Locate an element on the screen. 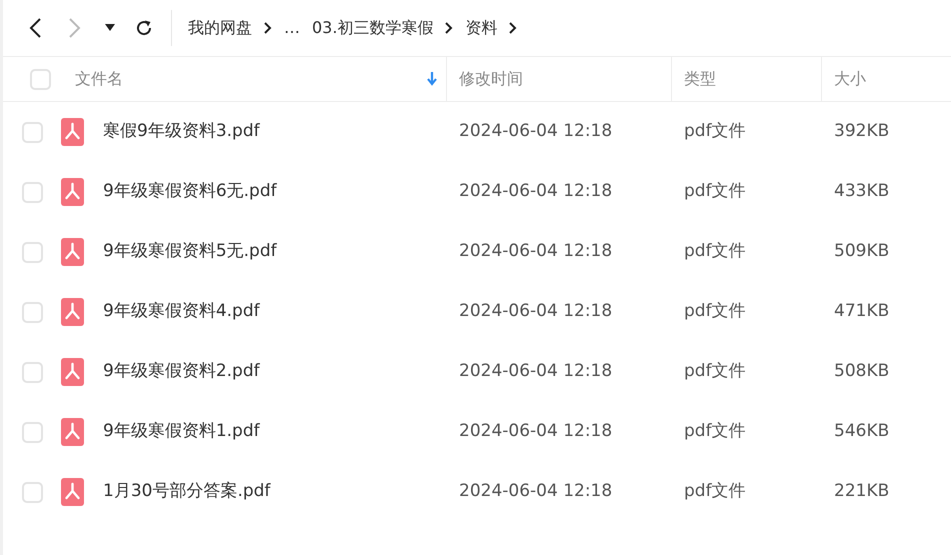 Image resolution: width=951 pixels, height=555 pixels. column-header: 文件名 is located at coordinates (250, 79).